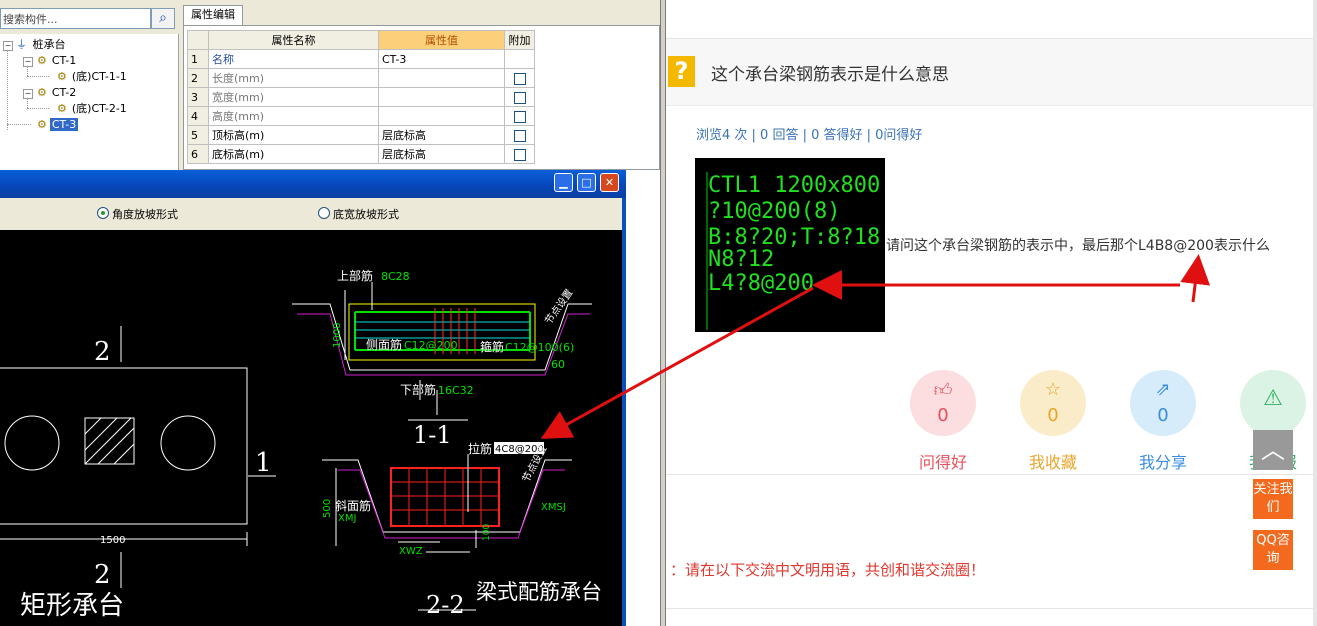  Describe the element at coordinates (539, 592) in the screenshot. I see `beam-cap-title: 梁式配筋承台` at that location.